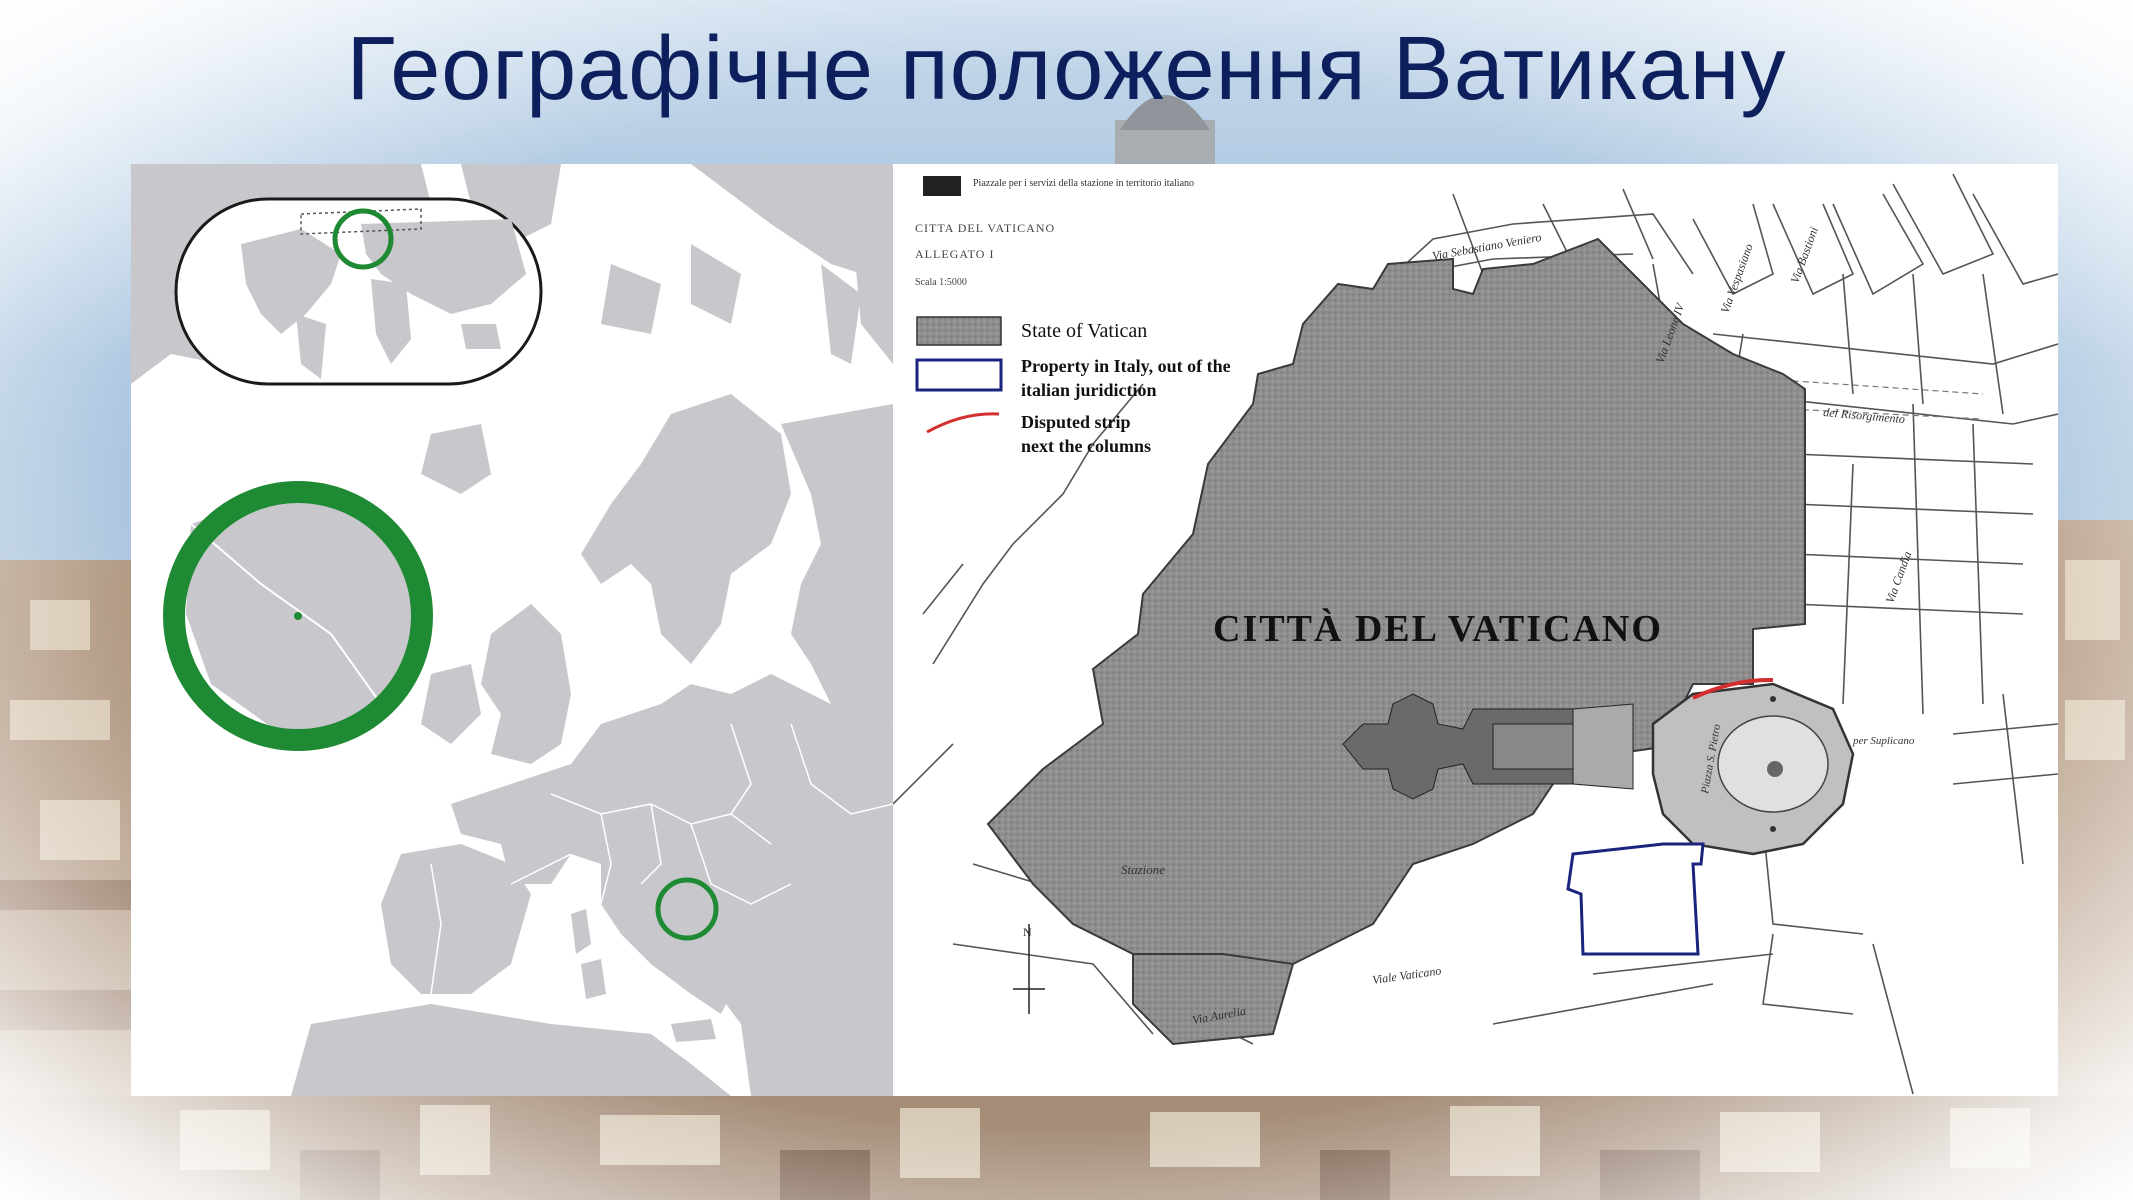 The width and height of the screenshot is (2133, 1200). Describe the element at coordinates (1086, 446) in the screenshot. I see `legend-label-disputed-2: next the columns` at that location.